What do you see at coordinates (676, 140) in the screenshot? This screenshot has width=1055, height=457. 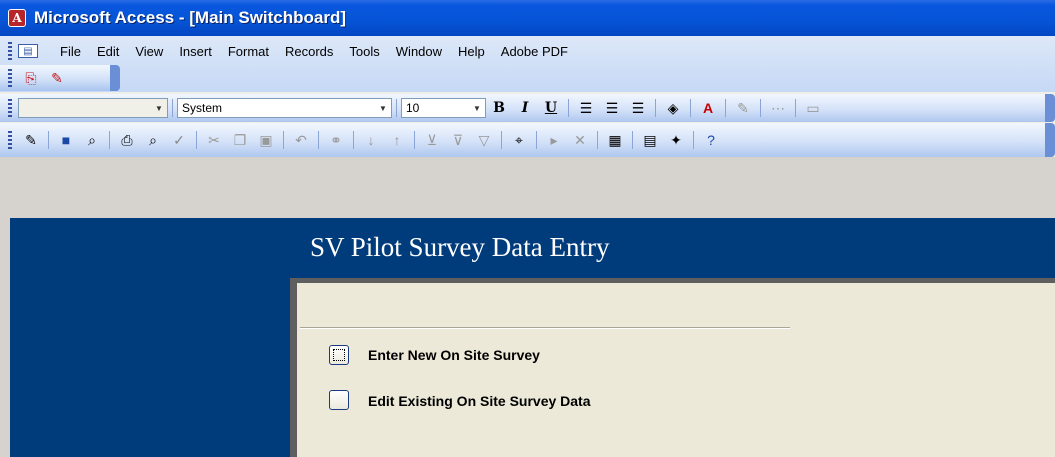 I see `new-object-icon: ✦` at bounding box center [676, 140].